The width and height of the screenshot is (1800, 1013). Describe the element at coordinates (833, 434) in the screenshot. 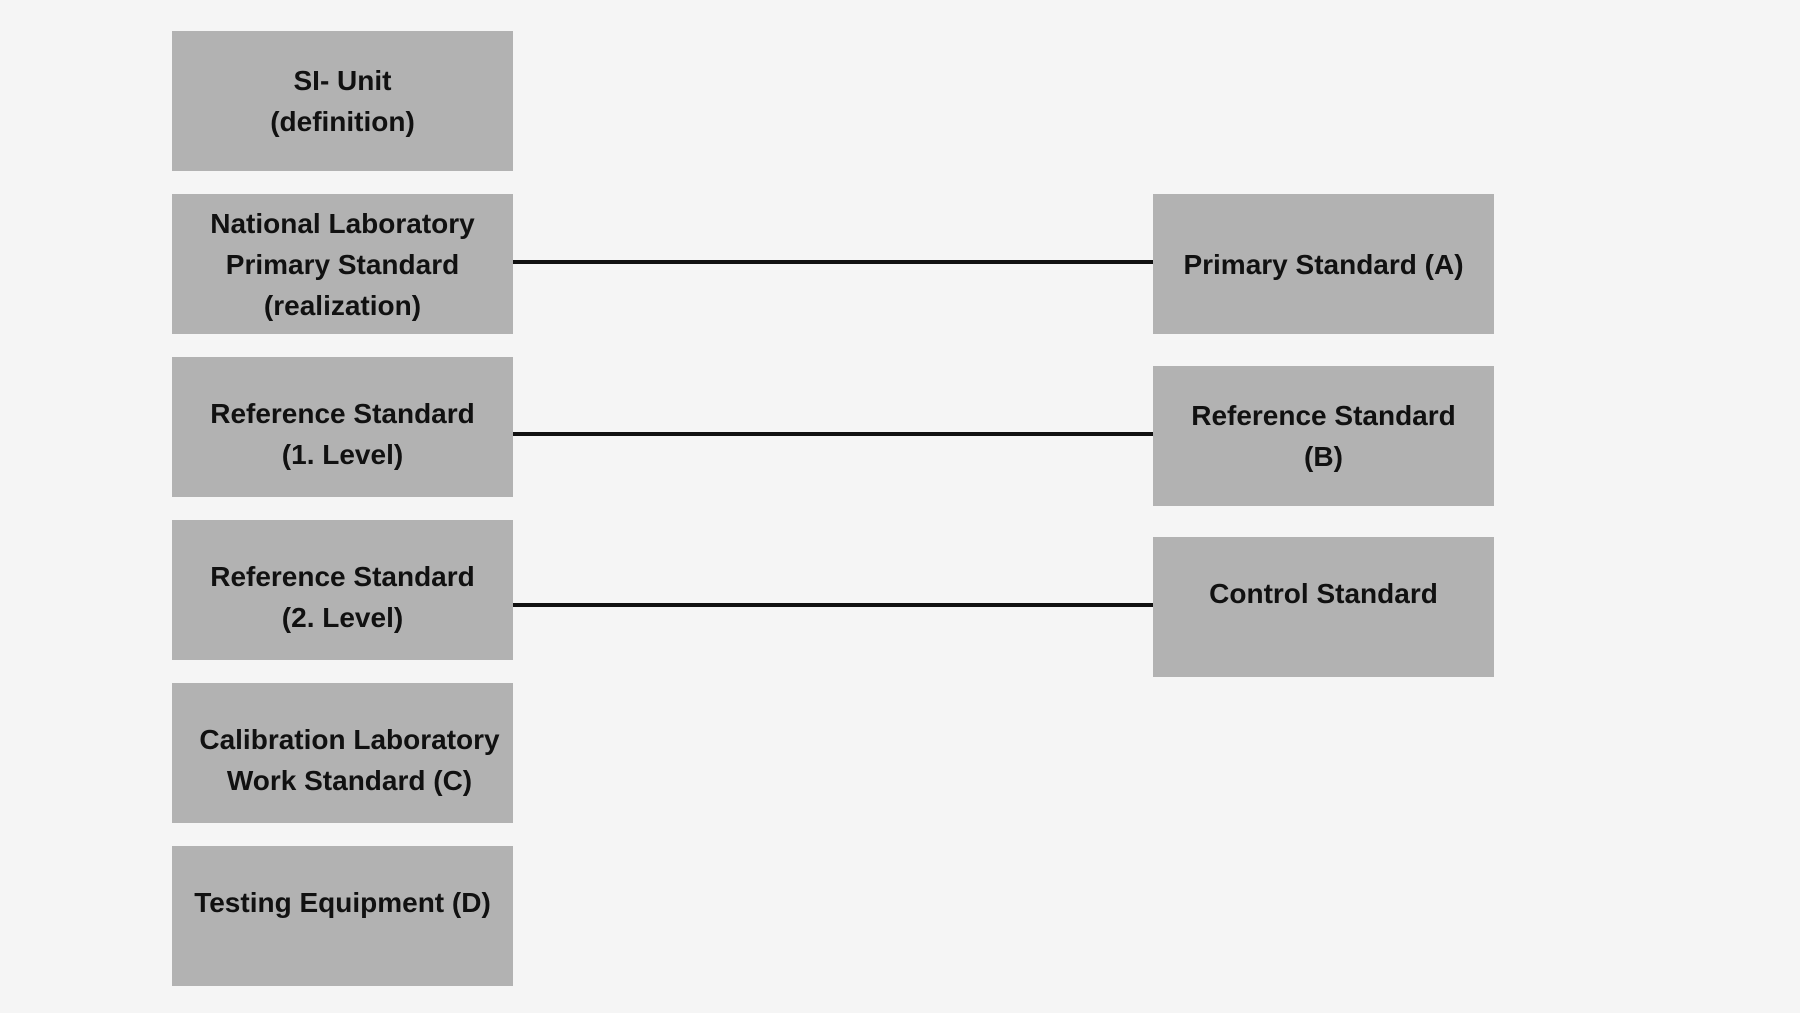

I see `connector-level1-to-reference-b` at that location.